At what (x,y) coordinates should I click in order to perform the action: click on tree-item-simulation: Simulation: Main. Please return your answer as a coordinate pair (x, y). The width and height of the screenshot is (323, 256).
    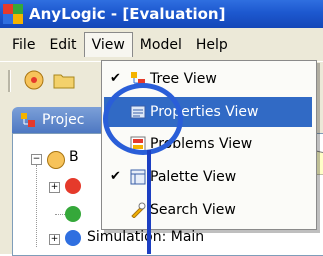
    Looking at the image, I should click on (145, 237).